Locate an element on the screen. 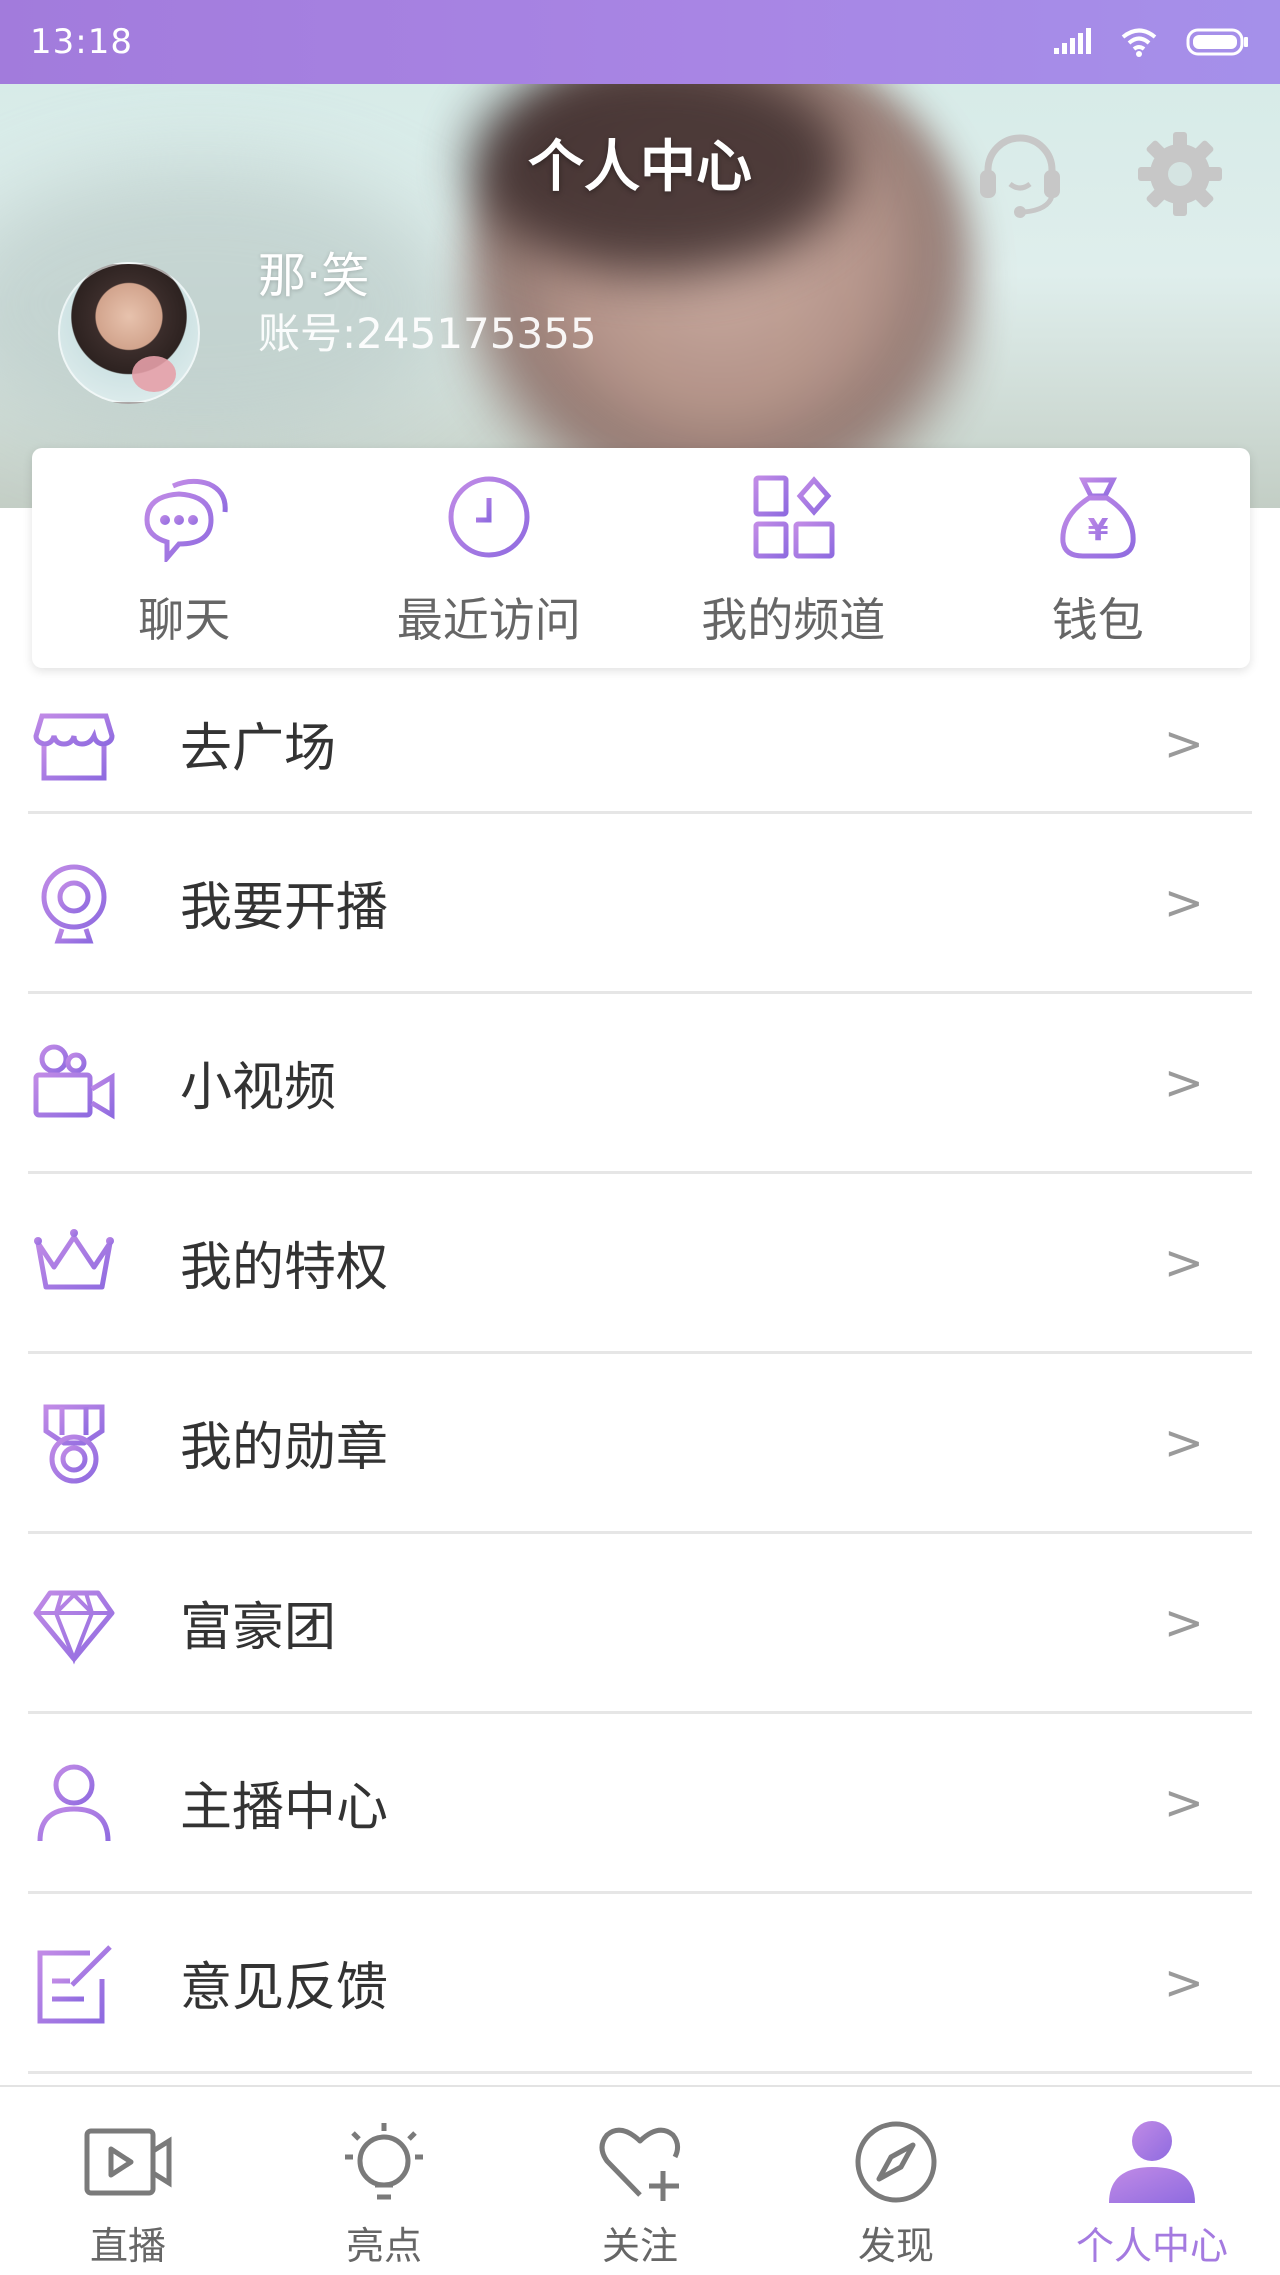 The height and width of the screenshot is (2275, 1280). menu-item-label: 小视频 is located at coordinates (258, 1088).